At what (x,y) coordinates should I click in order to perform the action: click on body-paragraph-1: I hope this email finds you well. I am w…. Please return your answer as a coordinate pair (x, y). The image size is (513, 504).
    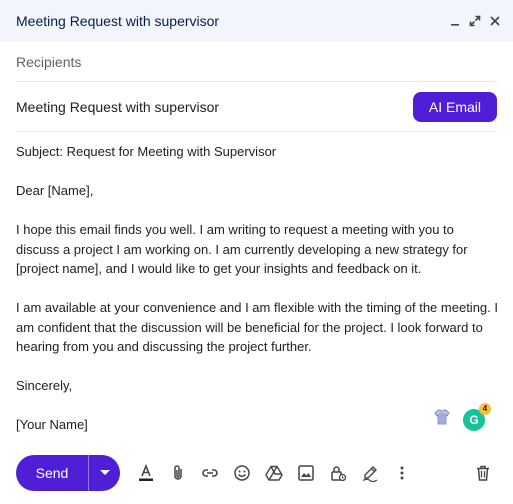
    Looking at the image, I should click on (242, 249).